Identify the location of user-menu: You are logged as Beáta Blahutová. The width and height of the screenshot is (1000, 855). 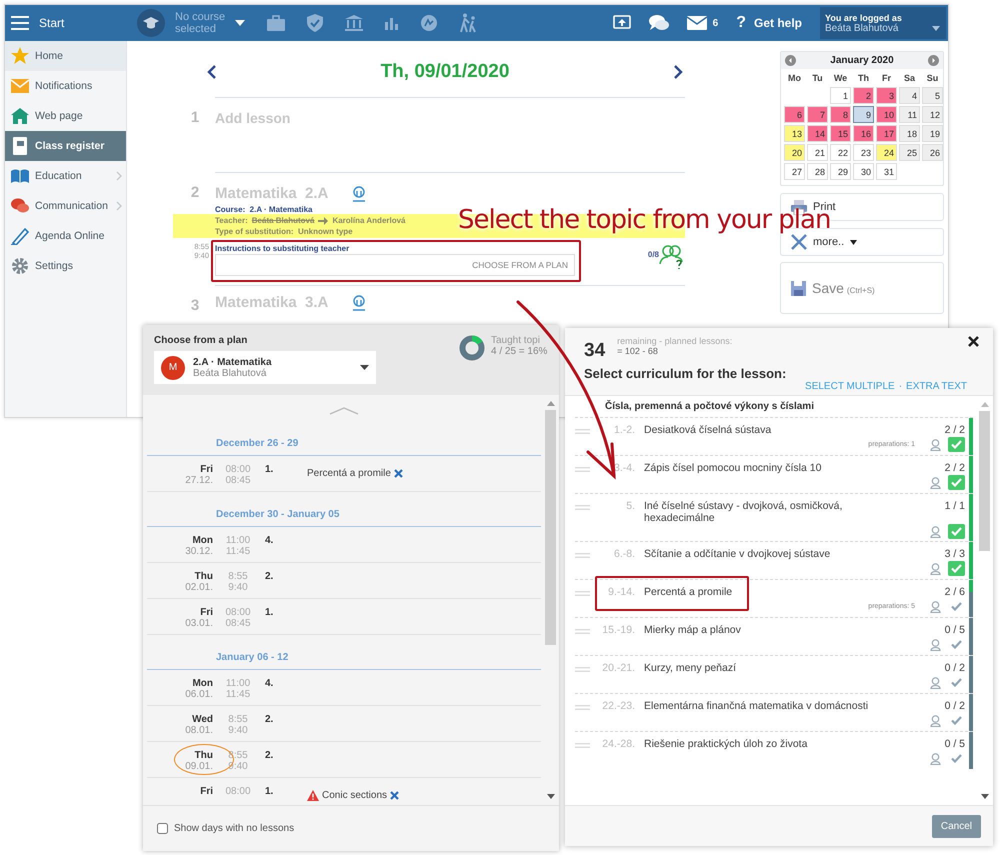
(883, 23).